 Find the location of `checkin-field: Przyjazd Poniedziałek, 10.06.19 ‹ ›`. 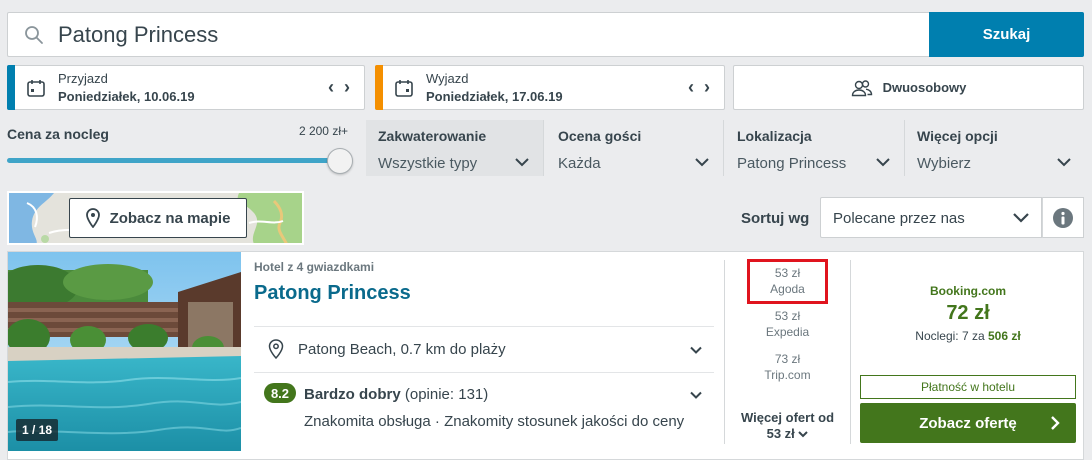

checkin-field: Przyjazd Poniedziałek, 10.06.19 ‹ › is located at coordinates (186, 87).